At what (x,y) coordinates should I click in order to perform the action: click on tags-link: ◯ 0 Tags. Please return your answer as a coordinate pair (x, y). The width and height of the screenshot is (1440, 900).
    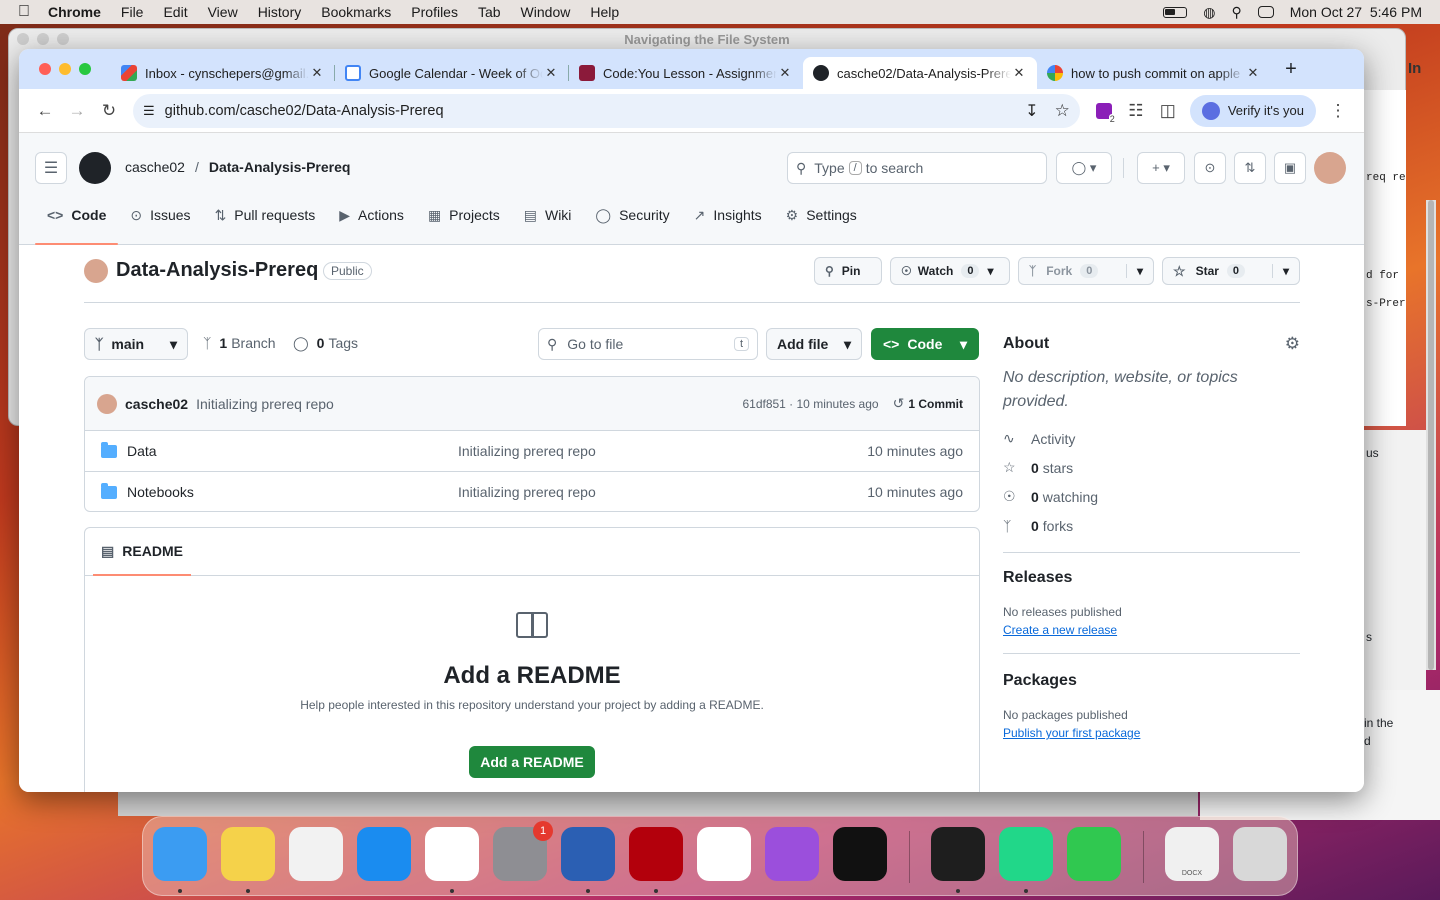
    Looking at the image, I should click on (325, 343).